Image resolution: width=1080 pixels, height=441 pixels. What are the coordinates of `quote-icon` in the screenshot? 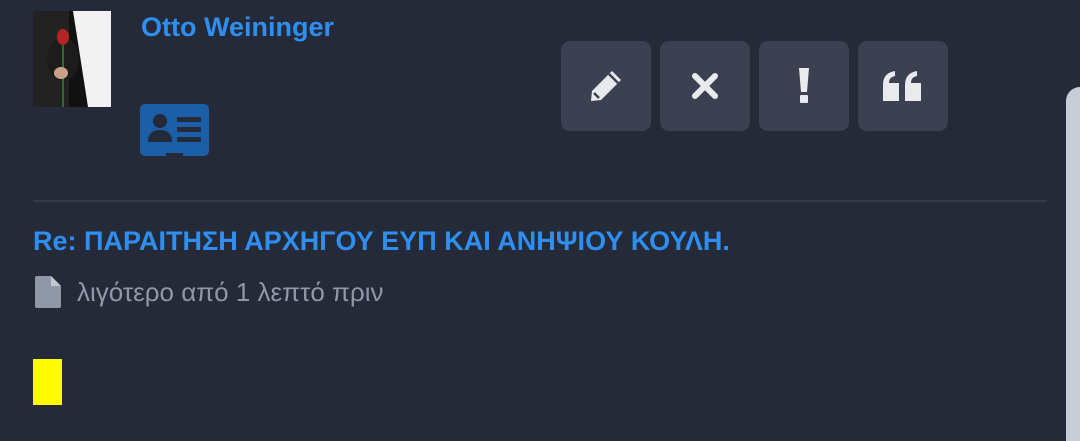 It's located at (902, 86).